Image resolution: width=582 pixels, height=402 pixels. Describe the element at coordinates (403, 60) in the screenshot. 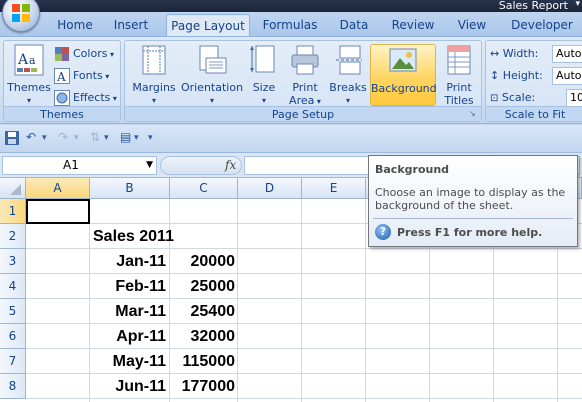

I see `background-icon` at that location.